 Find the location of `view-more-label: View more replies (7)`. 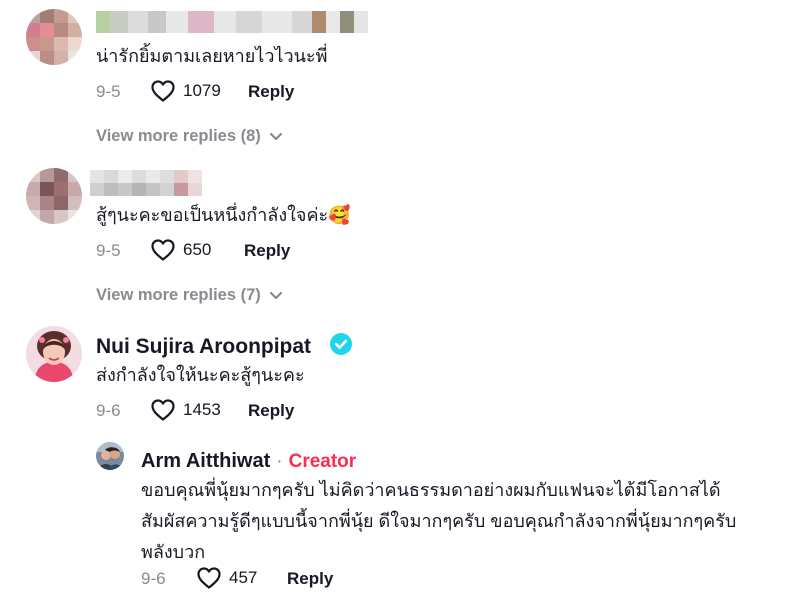

view-more-label: View more replies (7) is located at coordinates (178, 295).